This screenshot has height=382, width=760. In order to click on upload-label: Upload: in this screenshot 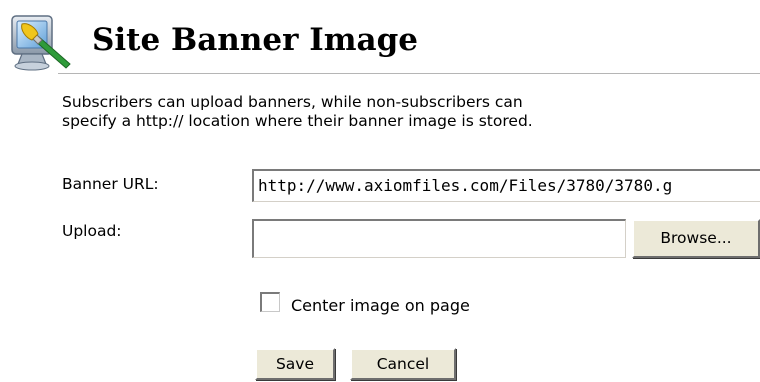, I will do `click(92, 231)`.